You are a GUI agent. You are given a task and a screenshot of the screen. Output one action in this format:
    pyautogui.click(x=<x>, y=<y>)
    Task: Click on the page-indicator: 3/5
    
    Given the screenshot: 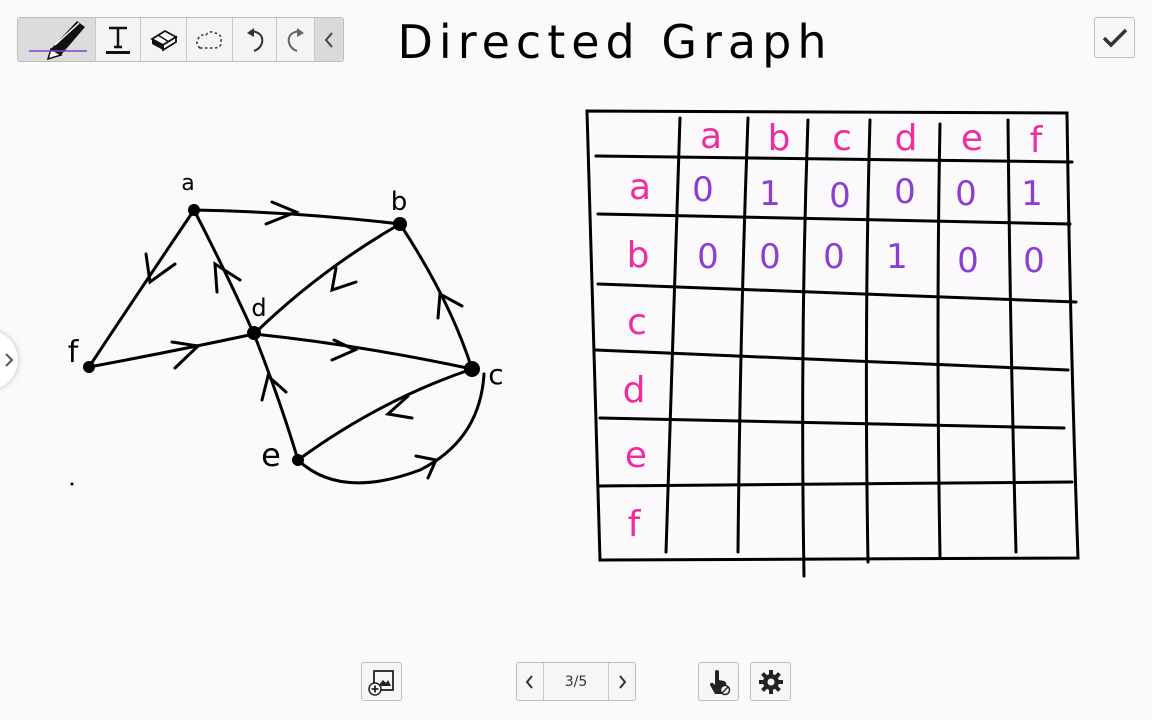 What is the action you would take?
    pyautogui.click(x=576, y=681)
    